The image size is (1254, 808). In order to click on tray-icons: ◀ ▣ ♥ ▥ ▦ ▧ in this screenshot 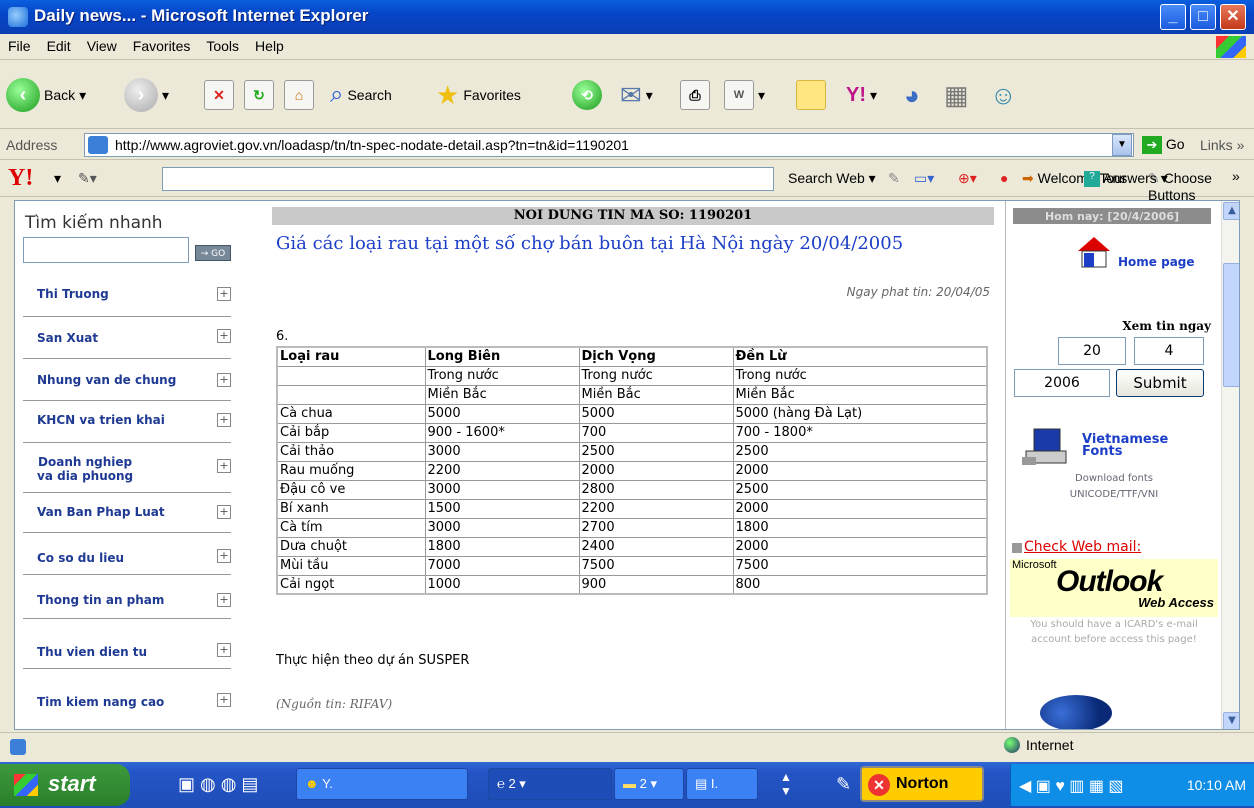, I will do `click(1071, 786)`.